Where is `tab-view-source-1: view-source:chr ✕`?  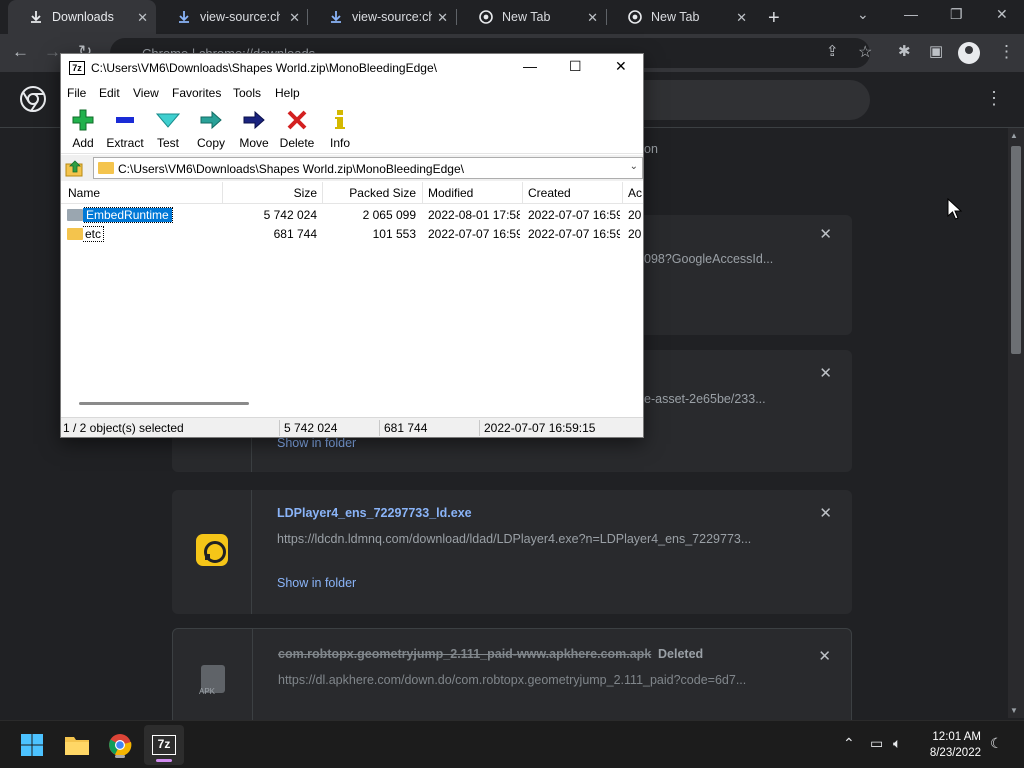 tab-view-source-1: view-source:chr ✕ is located at coordinates (232, 17).